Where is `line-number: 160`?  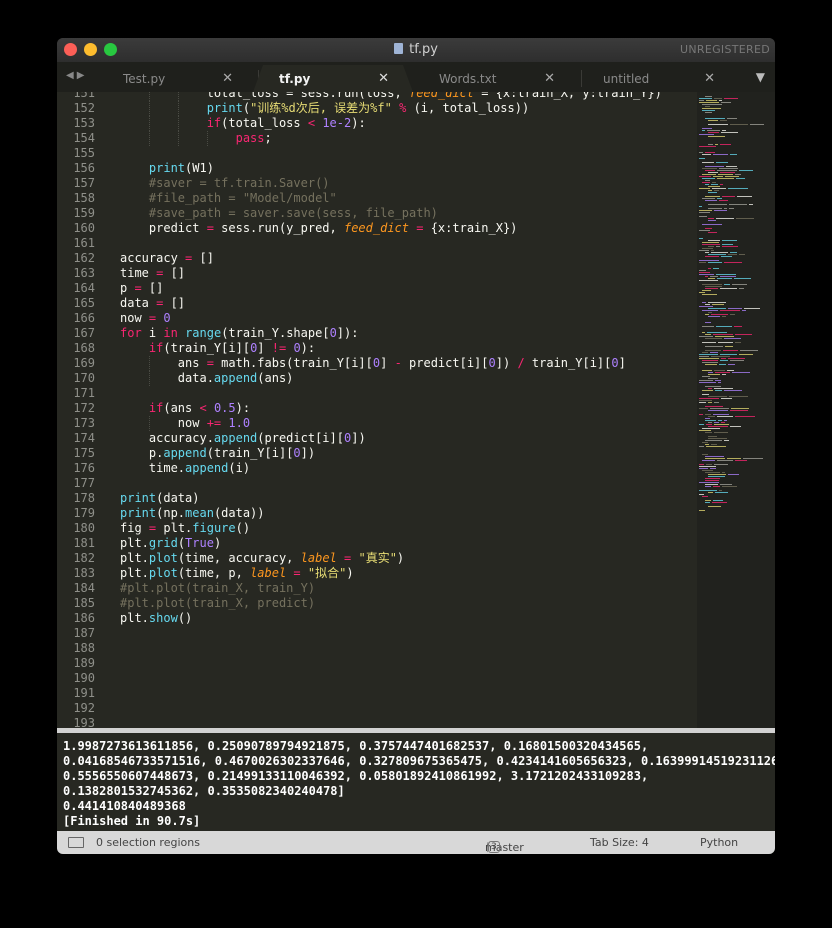
line-number: 160 is located at coordinates (84, 228).